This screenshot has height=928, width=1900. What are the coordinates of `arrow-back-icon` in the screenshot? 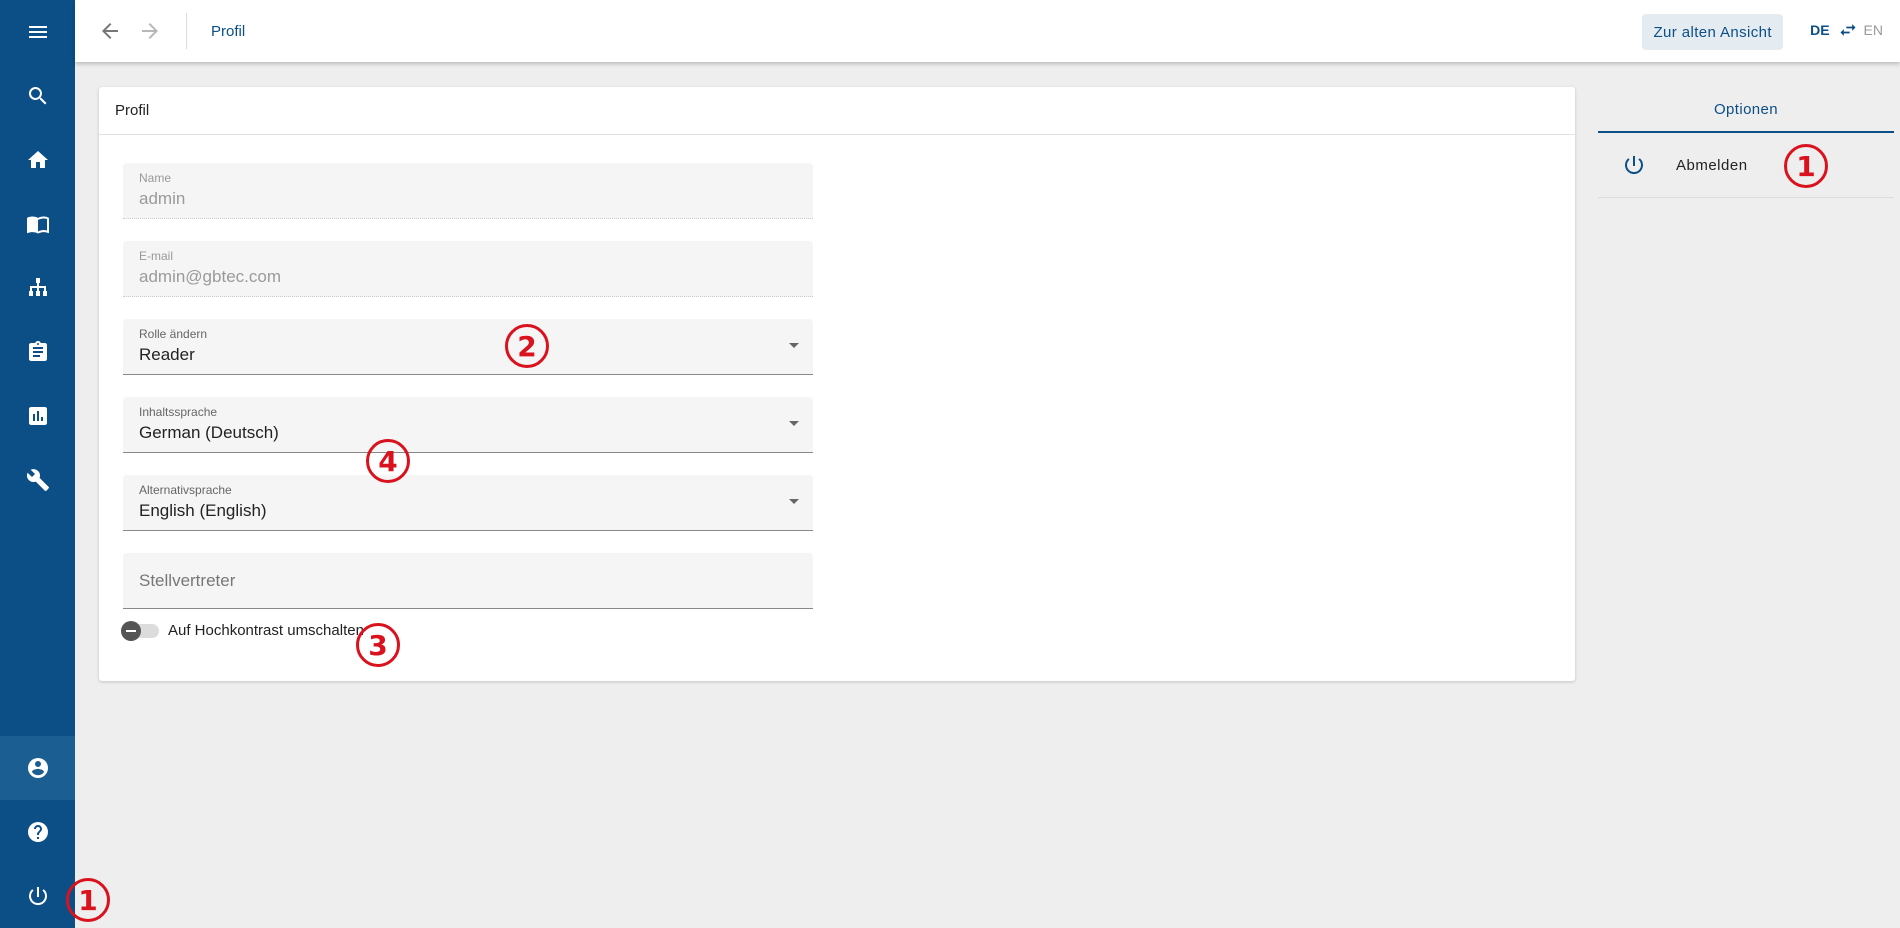 It's located at (110, 31).